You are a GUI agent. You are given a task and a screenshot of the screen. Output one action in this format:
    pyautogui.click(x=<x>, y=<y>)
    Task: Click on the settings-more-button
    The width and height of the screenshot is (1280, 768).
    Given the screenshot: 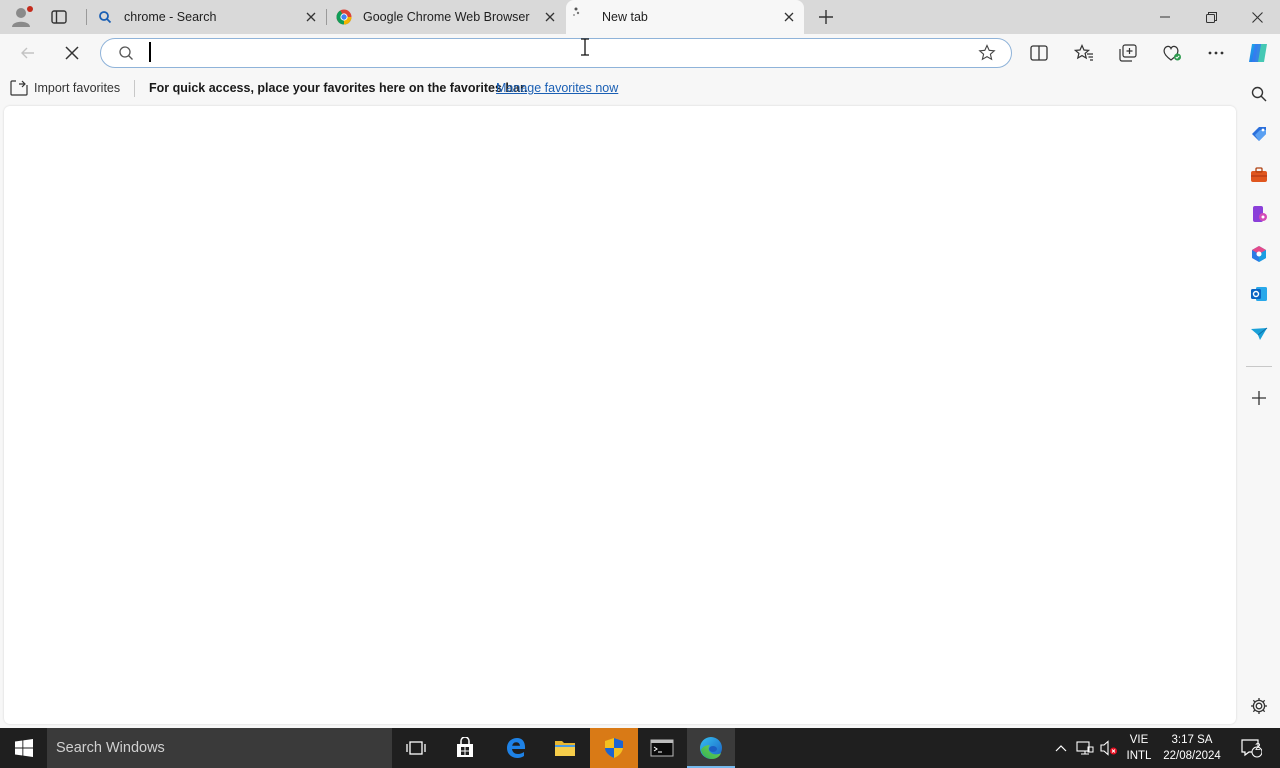 What is the action you would take?
    pyautogui.click(x=1216, y=53)
    